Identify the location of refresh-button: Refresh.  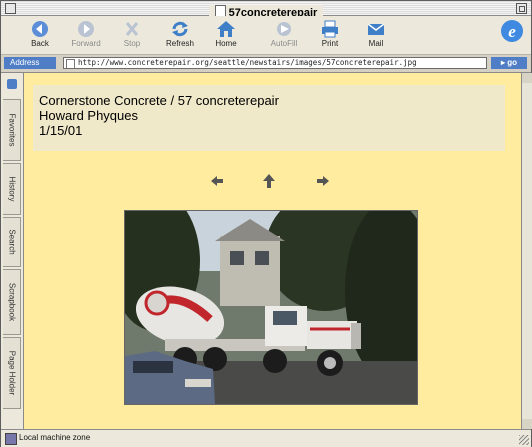
(180, 35).